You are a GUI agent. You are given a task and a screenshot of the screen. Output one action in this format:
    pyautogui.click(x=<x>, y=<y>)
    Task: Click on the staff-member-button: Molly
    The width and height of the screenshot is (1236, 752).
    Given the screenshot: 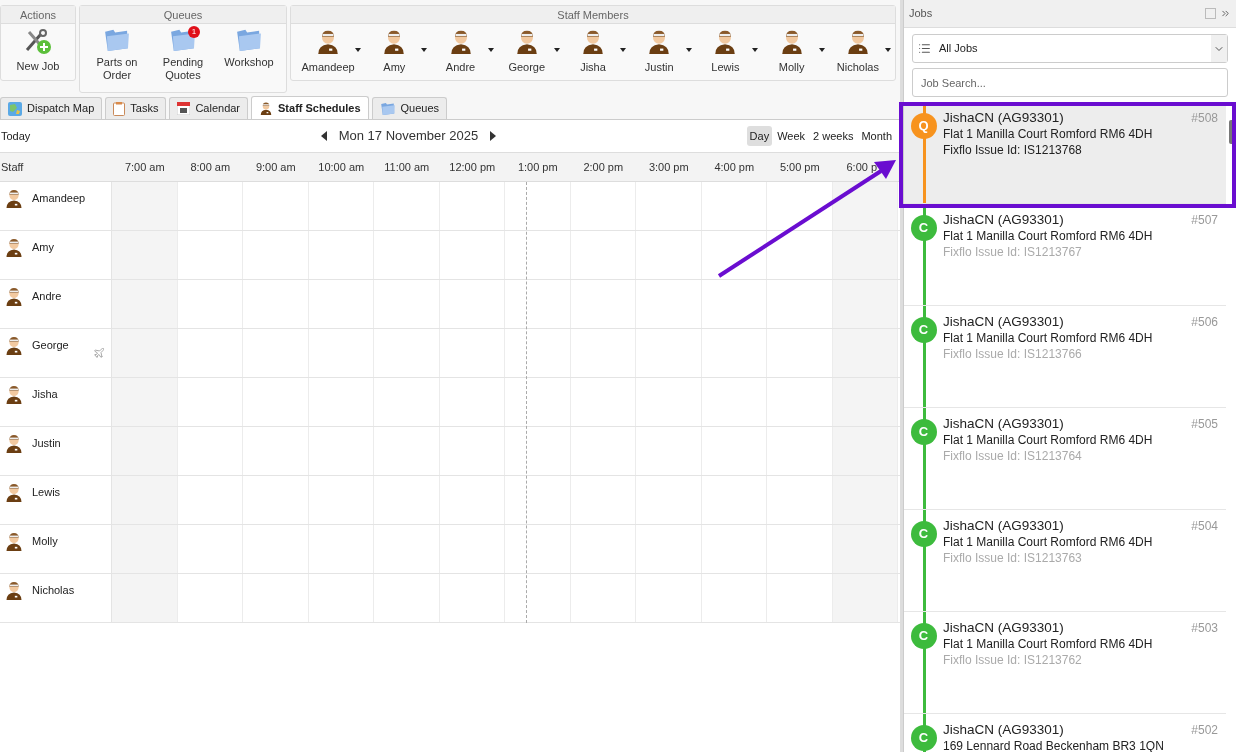 What is the action you would take?
    pyautogui.click(x=791, y=54)
    